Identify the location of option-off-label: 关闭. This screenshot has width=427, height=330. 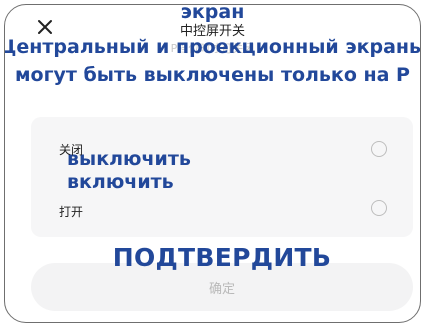
(71, 150).